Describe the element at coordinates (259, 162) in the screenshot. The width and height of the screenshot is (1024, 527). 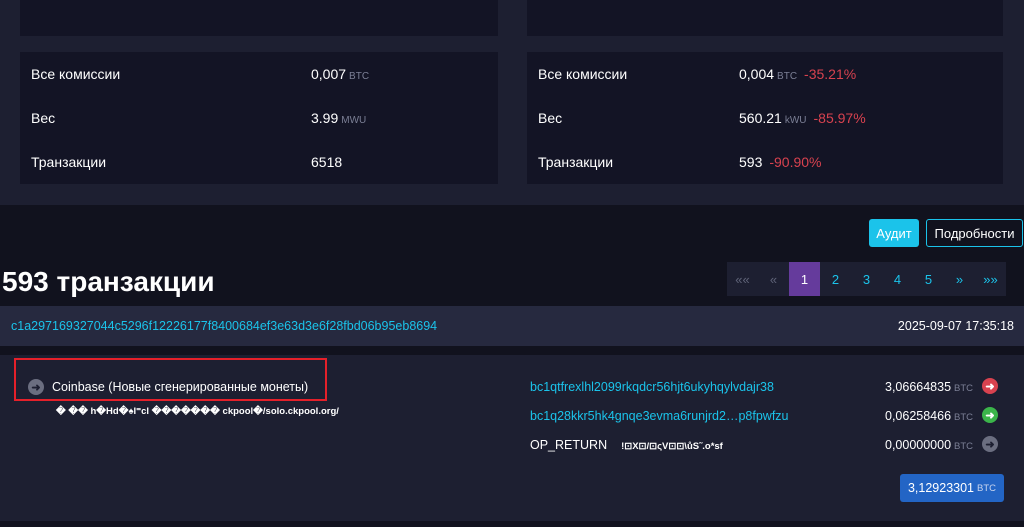
I see `stat-row-transactions: Транзакции 6518` at that location.